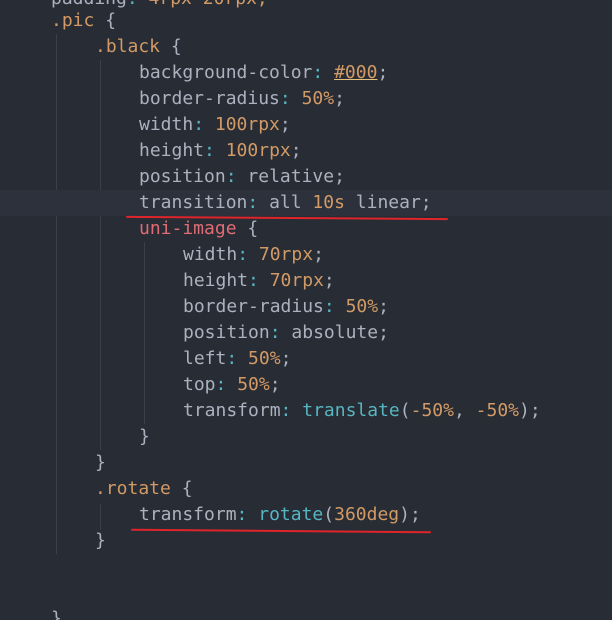 This screenshot has height=620, width=612. I want to click on red-annotation-underline, so click(281, 531).